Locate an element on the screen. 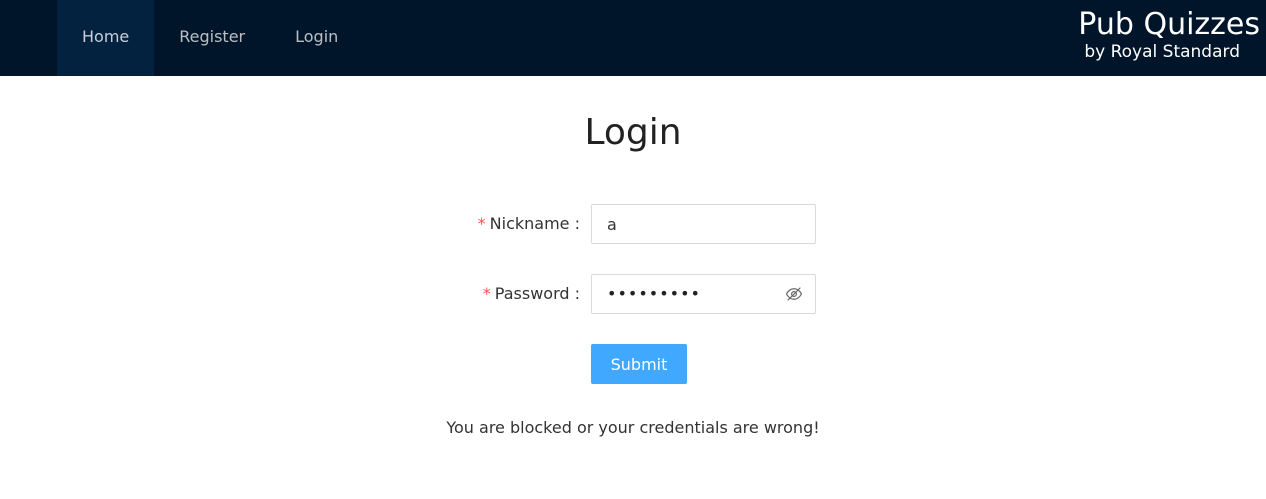 The height and width of the screenshot is (499, 1266). password-label: * Password : is located at coordinates (531, 294).